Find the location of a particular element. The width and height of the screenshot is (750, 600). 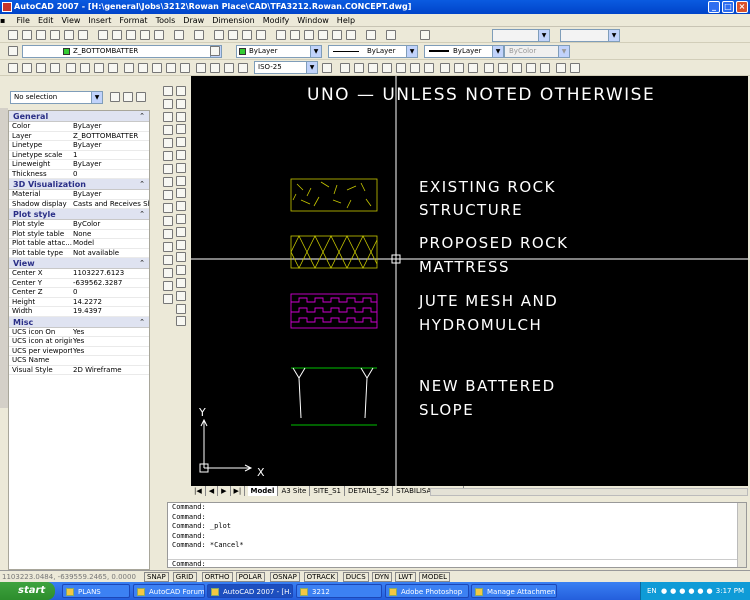

quick-dim-icon is located at coordinates (129, 68).